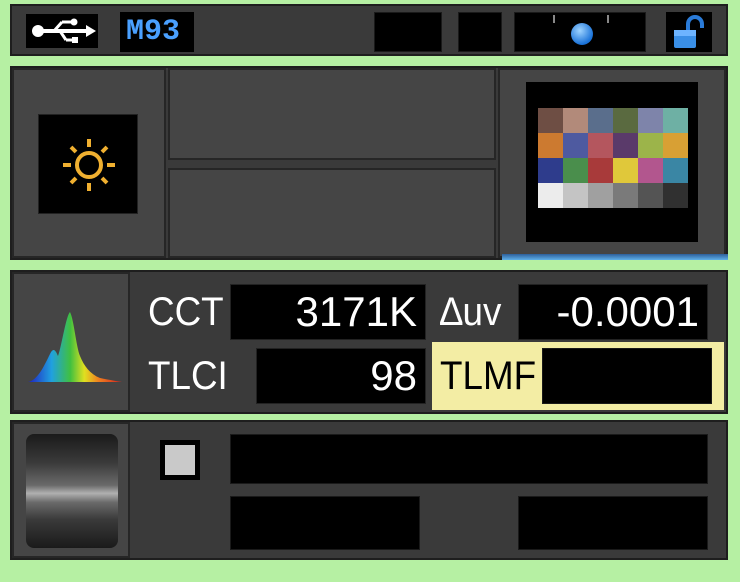  I want to click on level-bubble-icon, so click(582, 34).